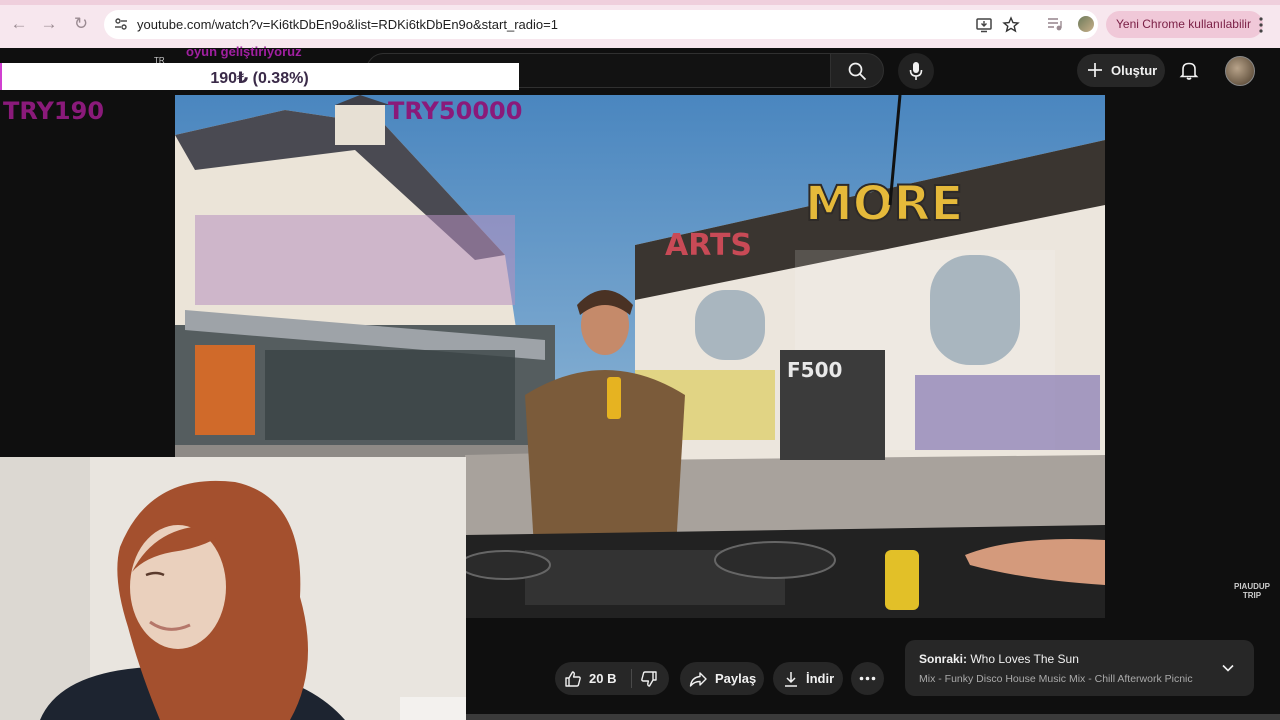 This screenshot has width=1280, height=720. What do you see at coordinates (1184, 24) in the screenshot?
I see `chrome-update-button: Yeni Chrome kullanılabilir` at bounding box center [1184, 24].